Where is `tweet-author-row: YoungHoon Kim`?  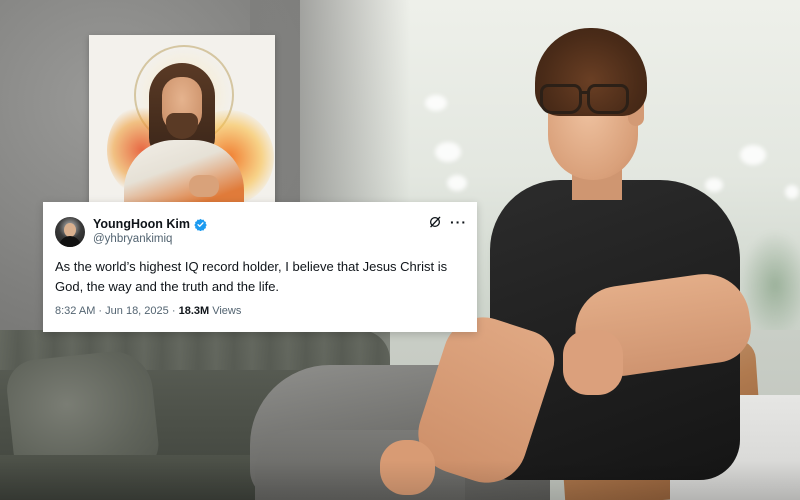 tweet-author-row: YoungHoon Kim is located at coordinates (150, 224).